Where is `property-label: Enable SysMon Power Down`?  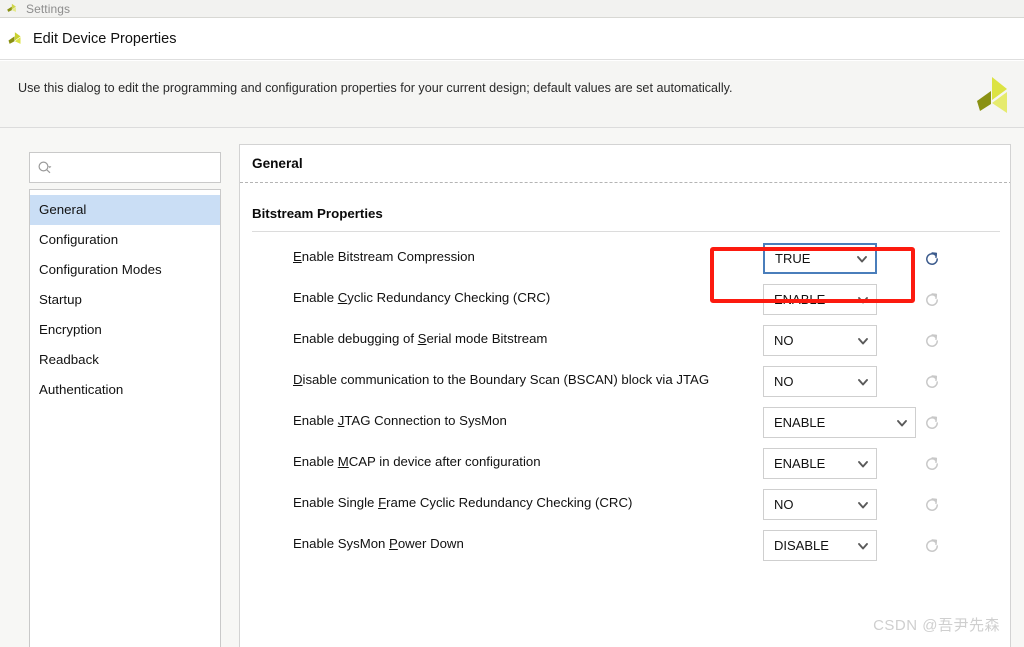
property-label: Enable SysMon Power Down is located at coordinates (378, 543).